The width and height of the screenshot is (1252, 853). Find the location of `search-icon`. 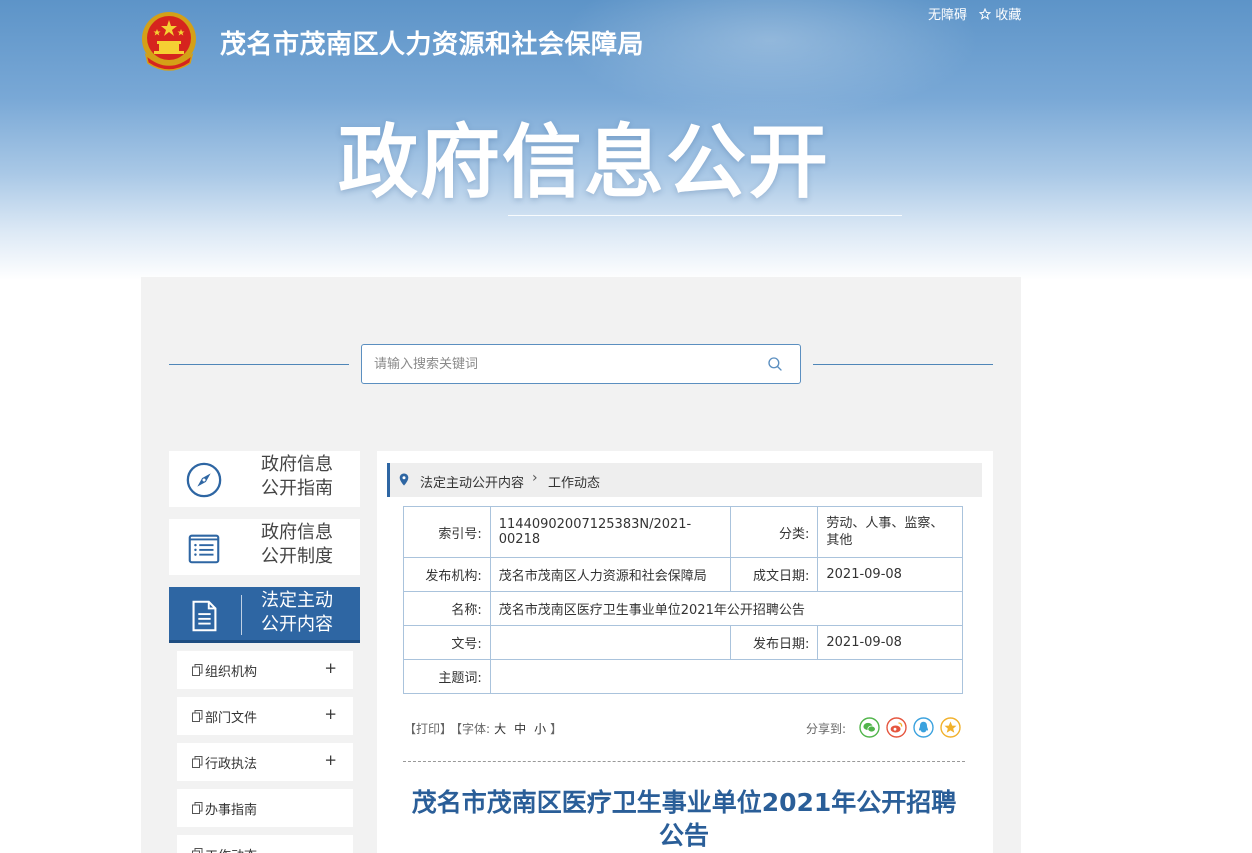

search-icon is located at coordinates (775, 364).